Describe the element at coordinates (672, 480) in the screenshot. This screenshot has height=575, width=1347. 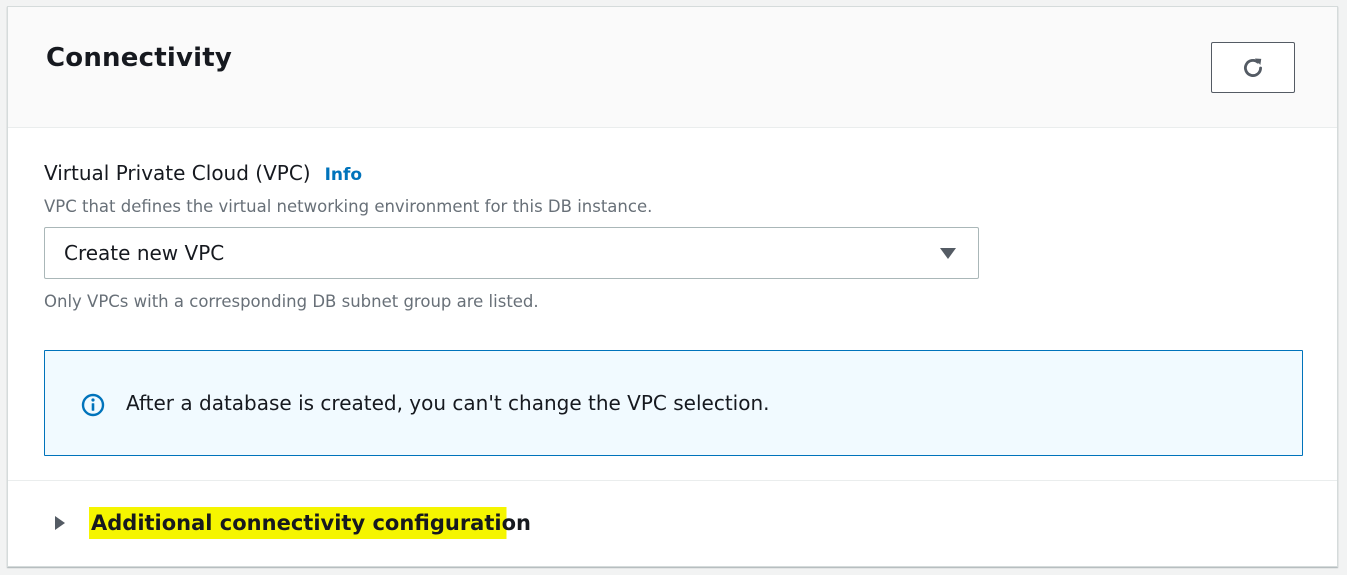
I see `section-divider` at that location.